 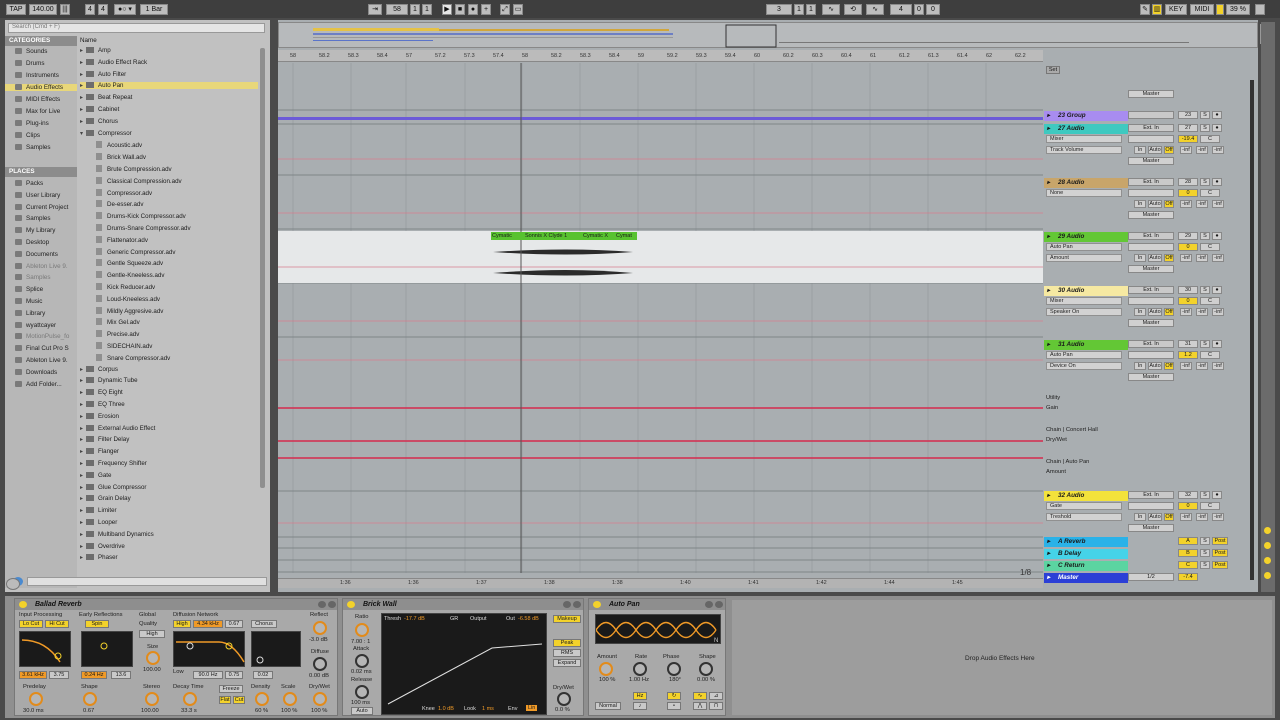 I want to click on device-fold-icon, so click(x=567, y=604).